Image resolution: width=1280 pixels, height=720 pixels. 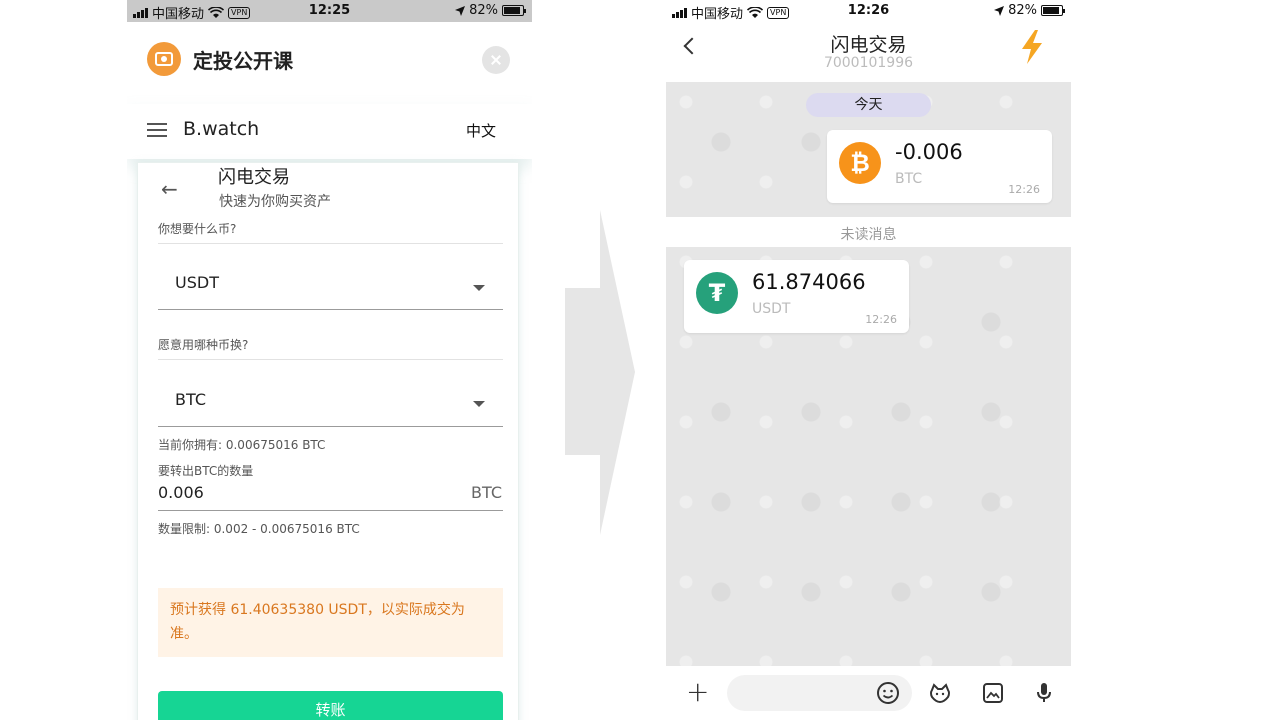 I want to click on chat-id: 7000101996, so click(x=868, y=63).